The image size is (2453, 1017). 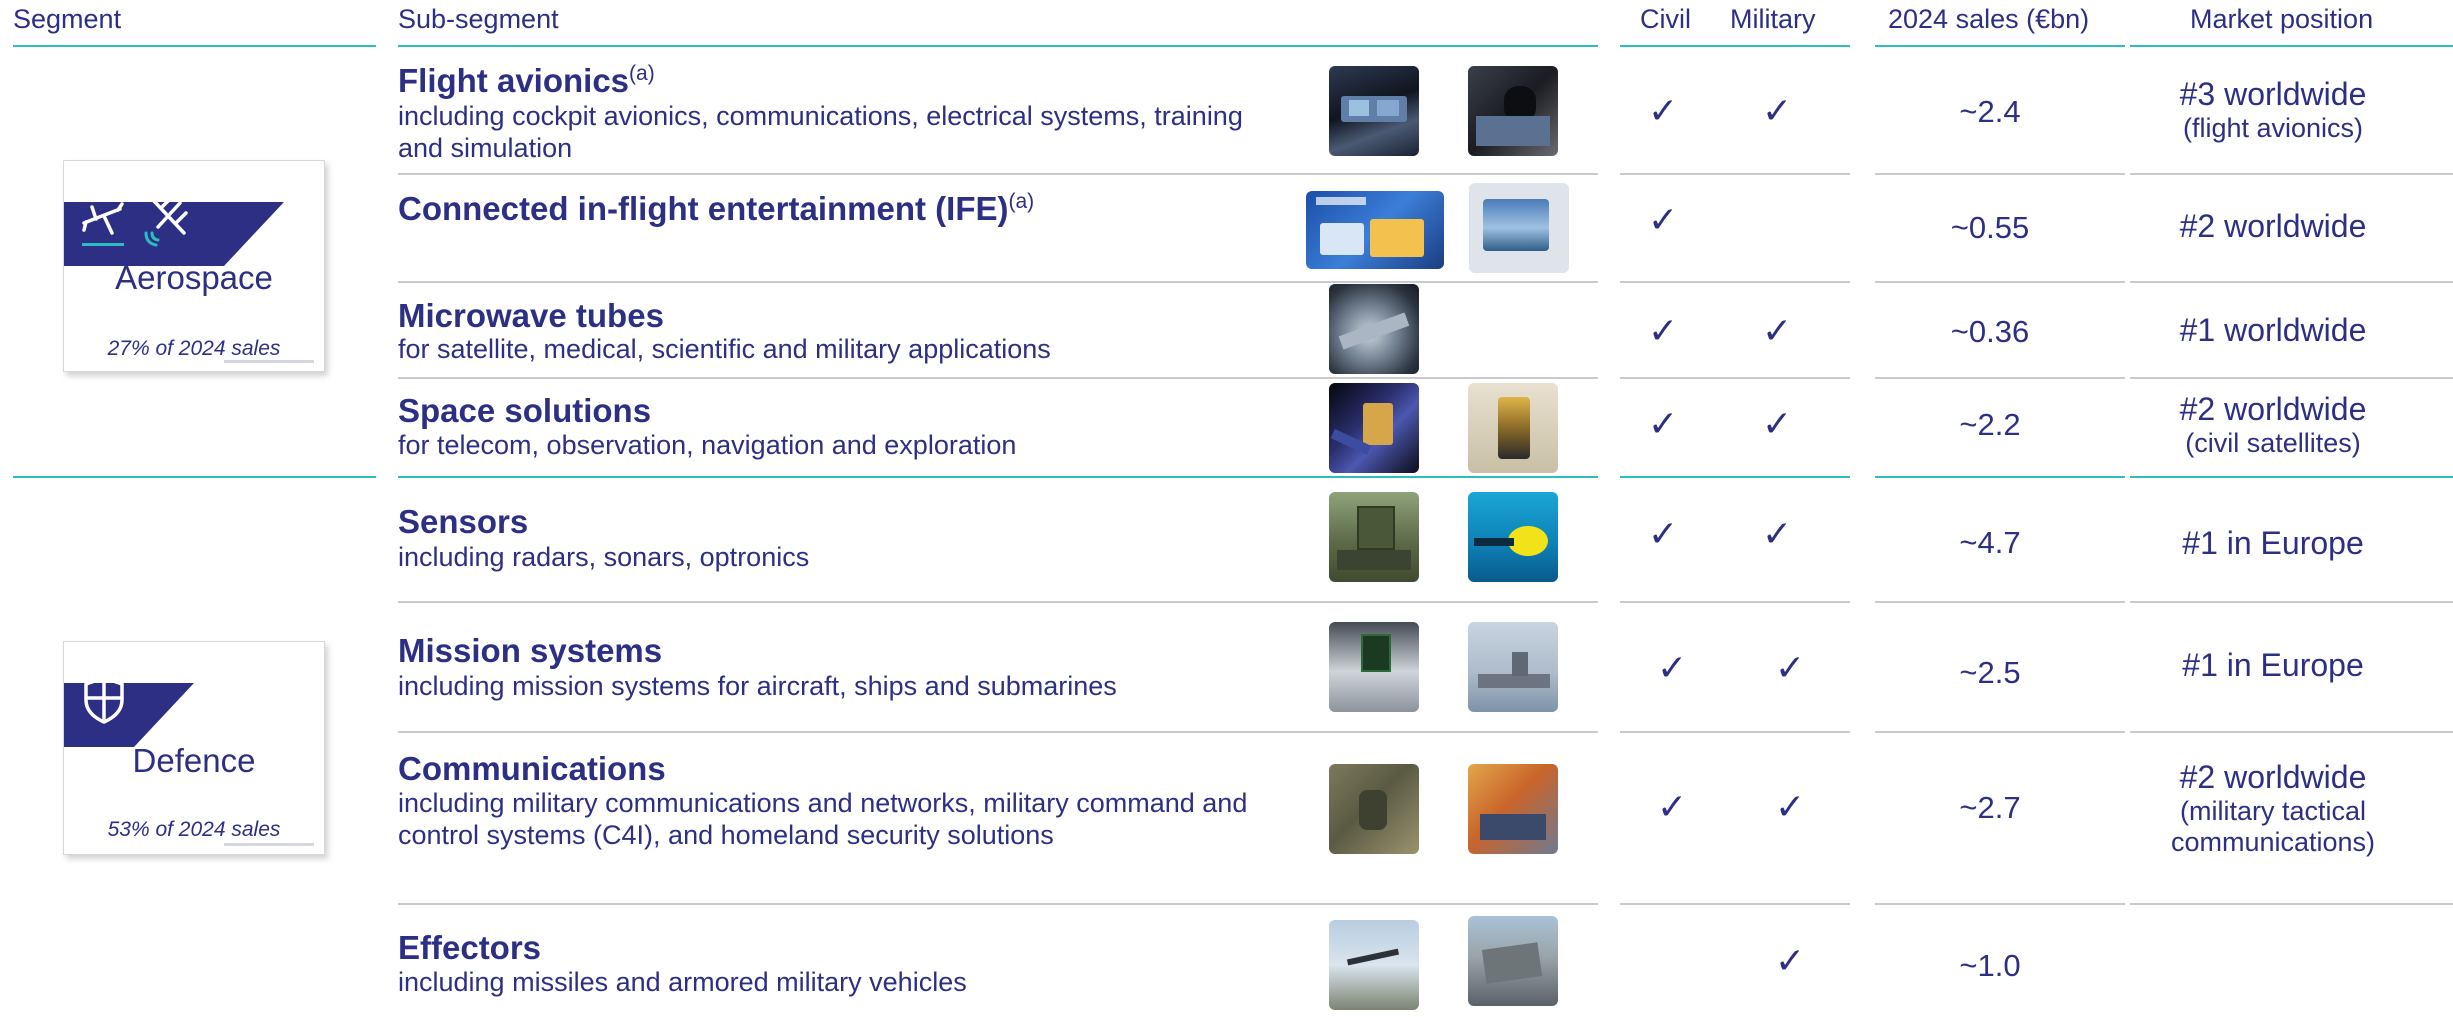 What do you see at coordinates (2273, 330) in the screenshot?
I see `market-position-rank: #1 worldwide` at bounding box center [2273, 330].